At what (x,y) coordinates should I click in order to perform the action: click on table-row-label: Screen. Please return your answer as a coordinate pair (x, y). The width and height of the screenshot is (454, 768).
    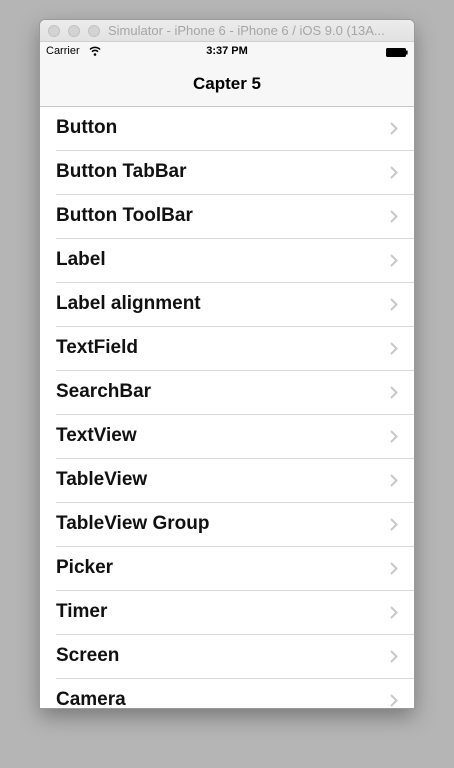
    Looking at the image, I should click on (88, 655).